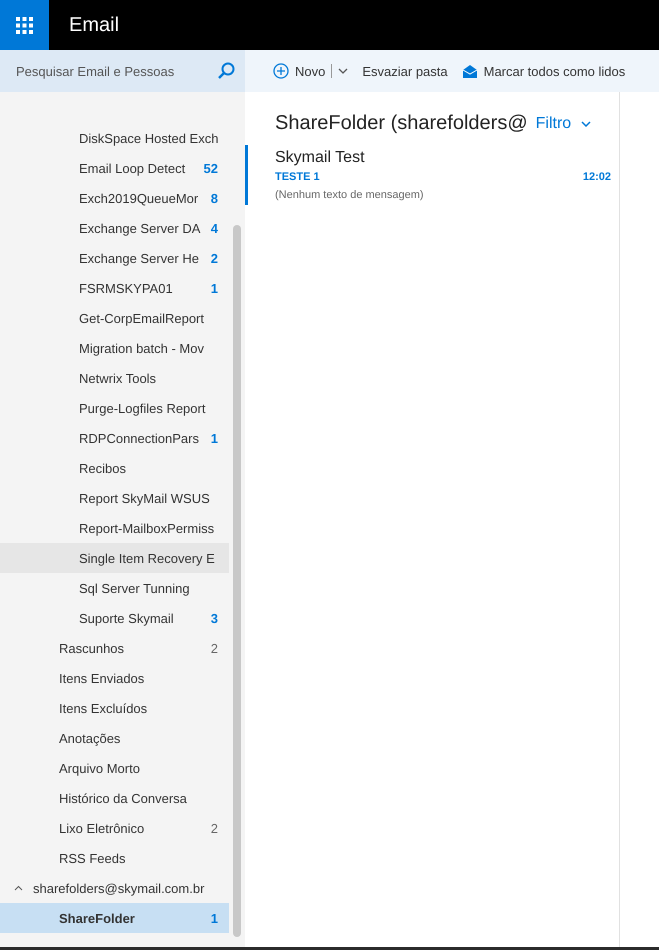 Image resolution: width=659 pixels, height=950 pixels. I want to click on message-preview: (Nenhum texto de mensagem), so click(350, 195).